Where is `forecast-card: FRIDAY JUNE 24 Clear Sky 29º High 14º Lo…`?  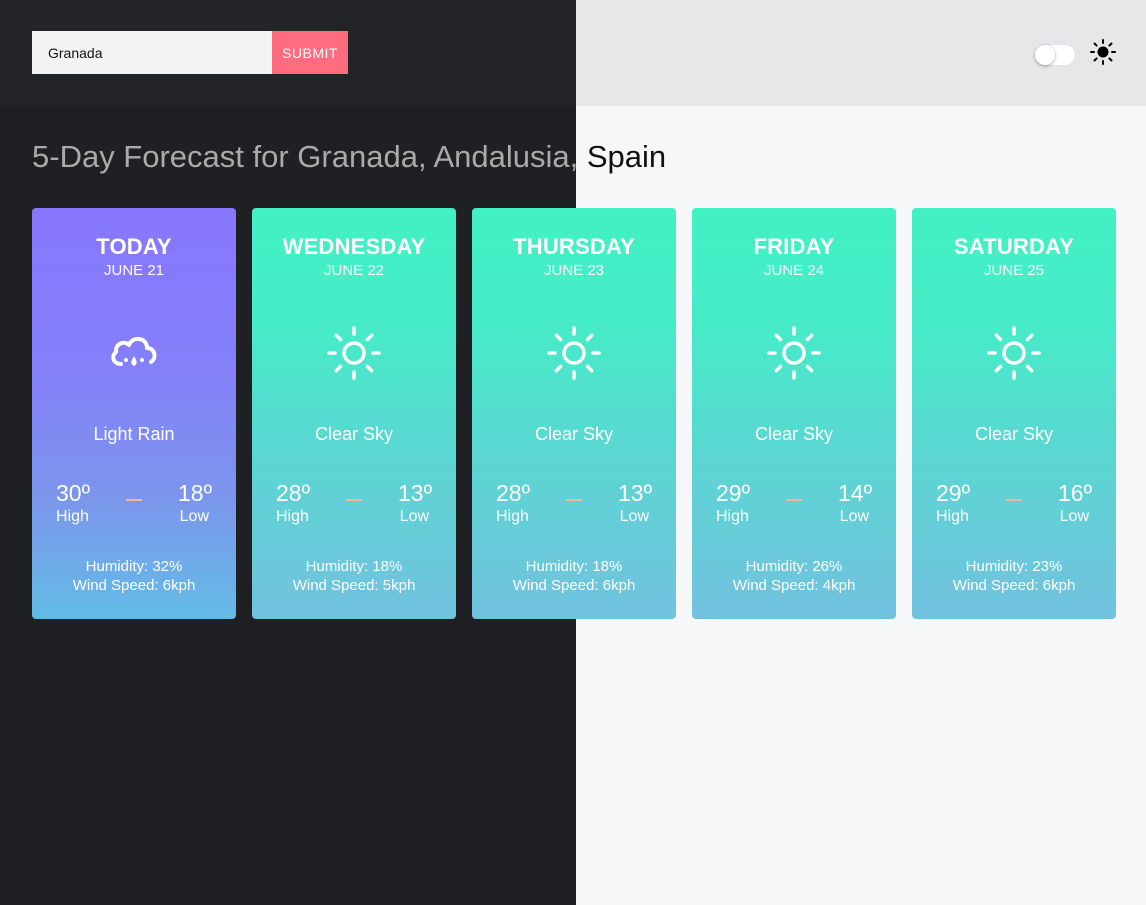 forecast-card: FRIDAY JUNE 24 Clear Sky 29º High 14º Lo… is located at coordinates (794, 413).